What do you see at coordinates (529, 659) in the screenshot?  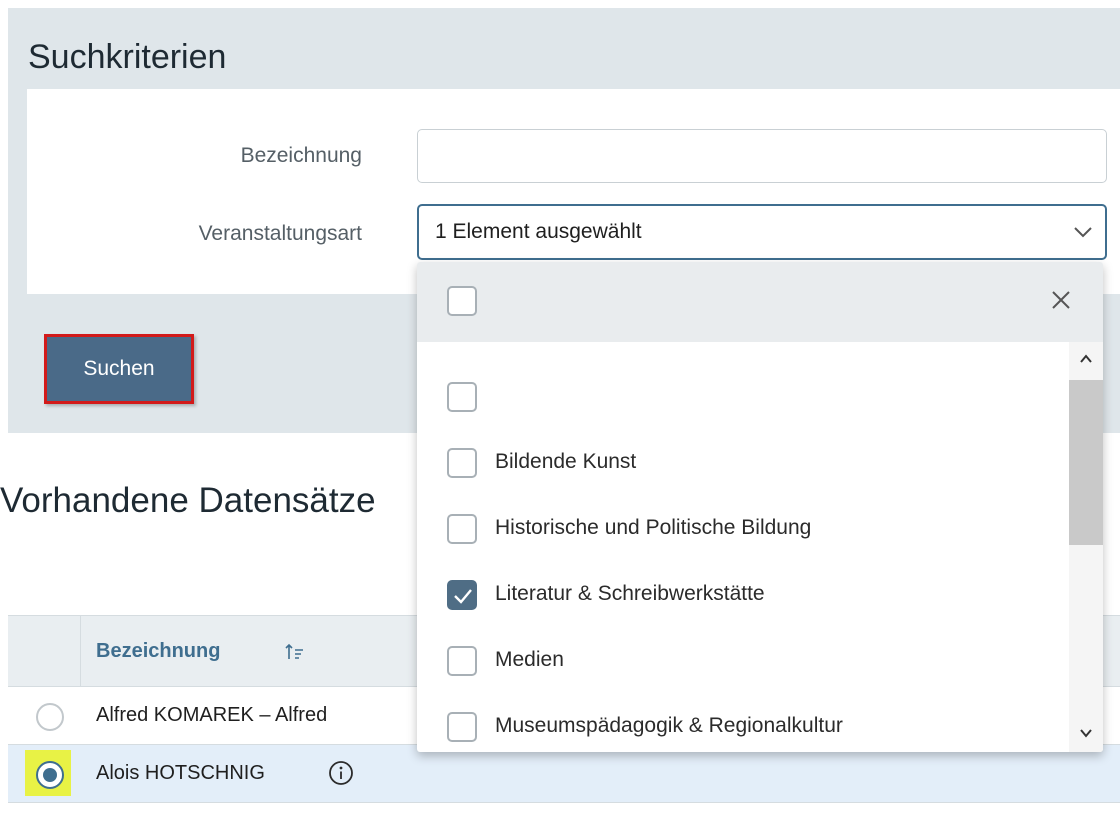 I see `option-label: Medien` at bounding box center [529, 659].